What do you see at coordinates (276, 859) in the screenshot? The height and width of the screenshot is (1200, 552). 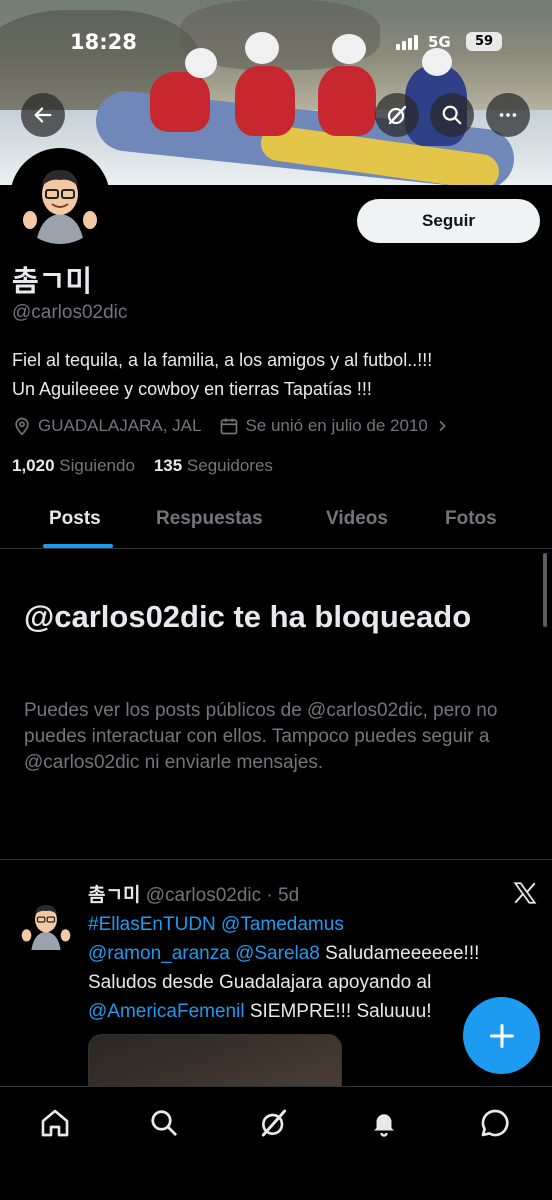 I see `divider` at bounding box center [276, 859].